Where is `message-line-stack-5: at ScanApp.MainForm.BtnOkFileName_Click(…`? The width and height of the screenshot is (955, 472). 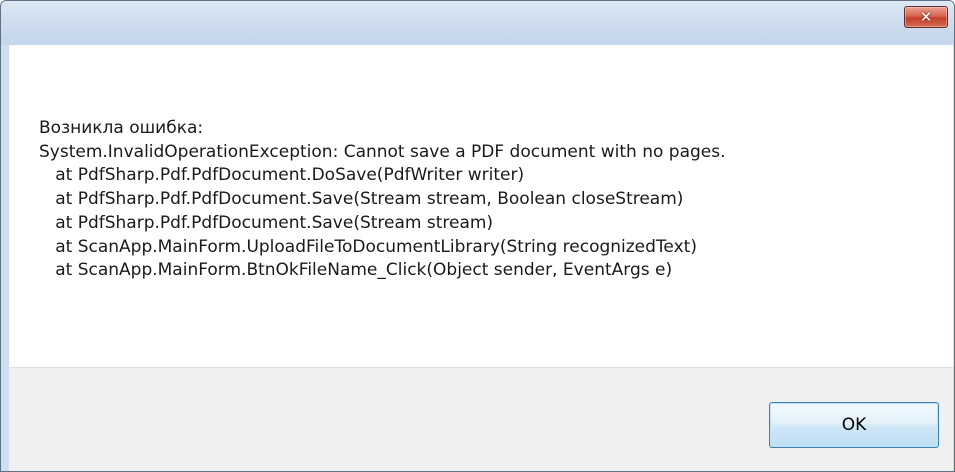
message-line-stack-5: at ScanApp.MainForm.BtnOkFileName_Click(… is located at coordinates (356, 270).